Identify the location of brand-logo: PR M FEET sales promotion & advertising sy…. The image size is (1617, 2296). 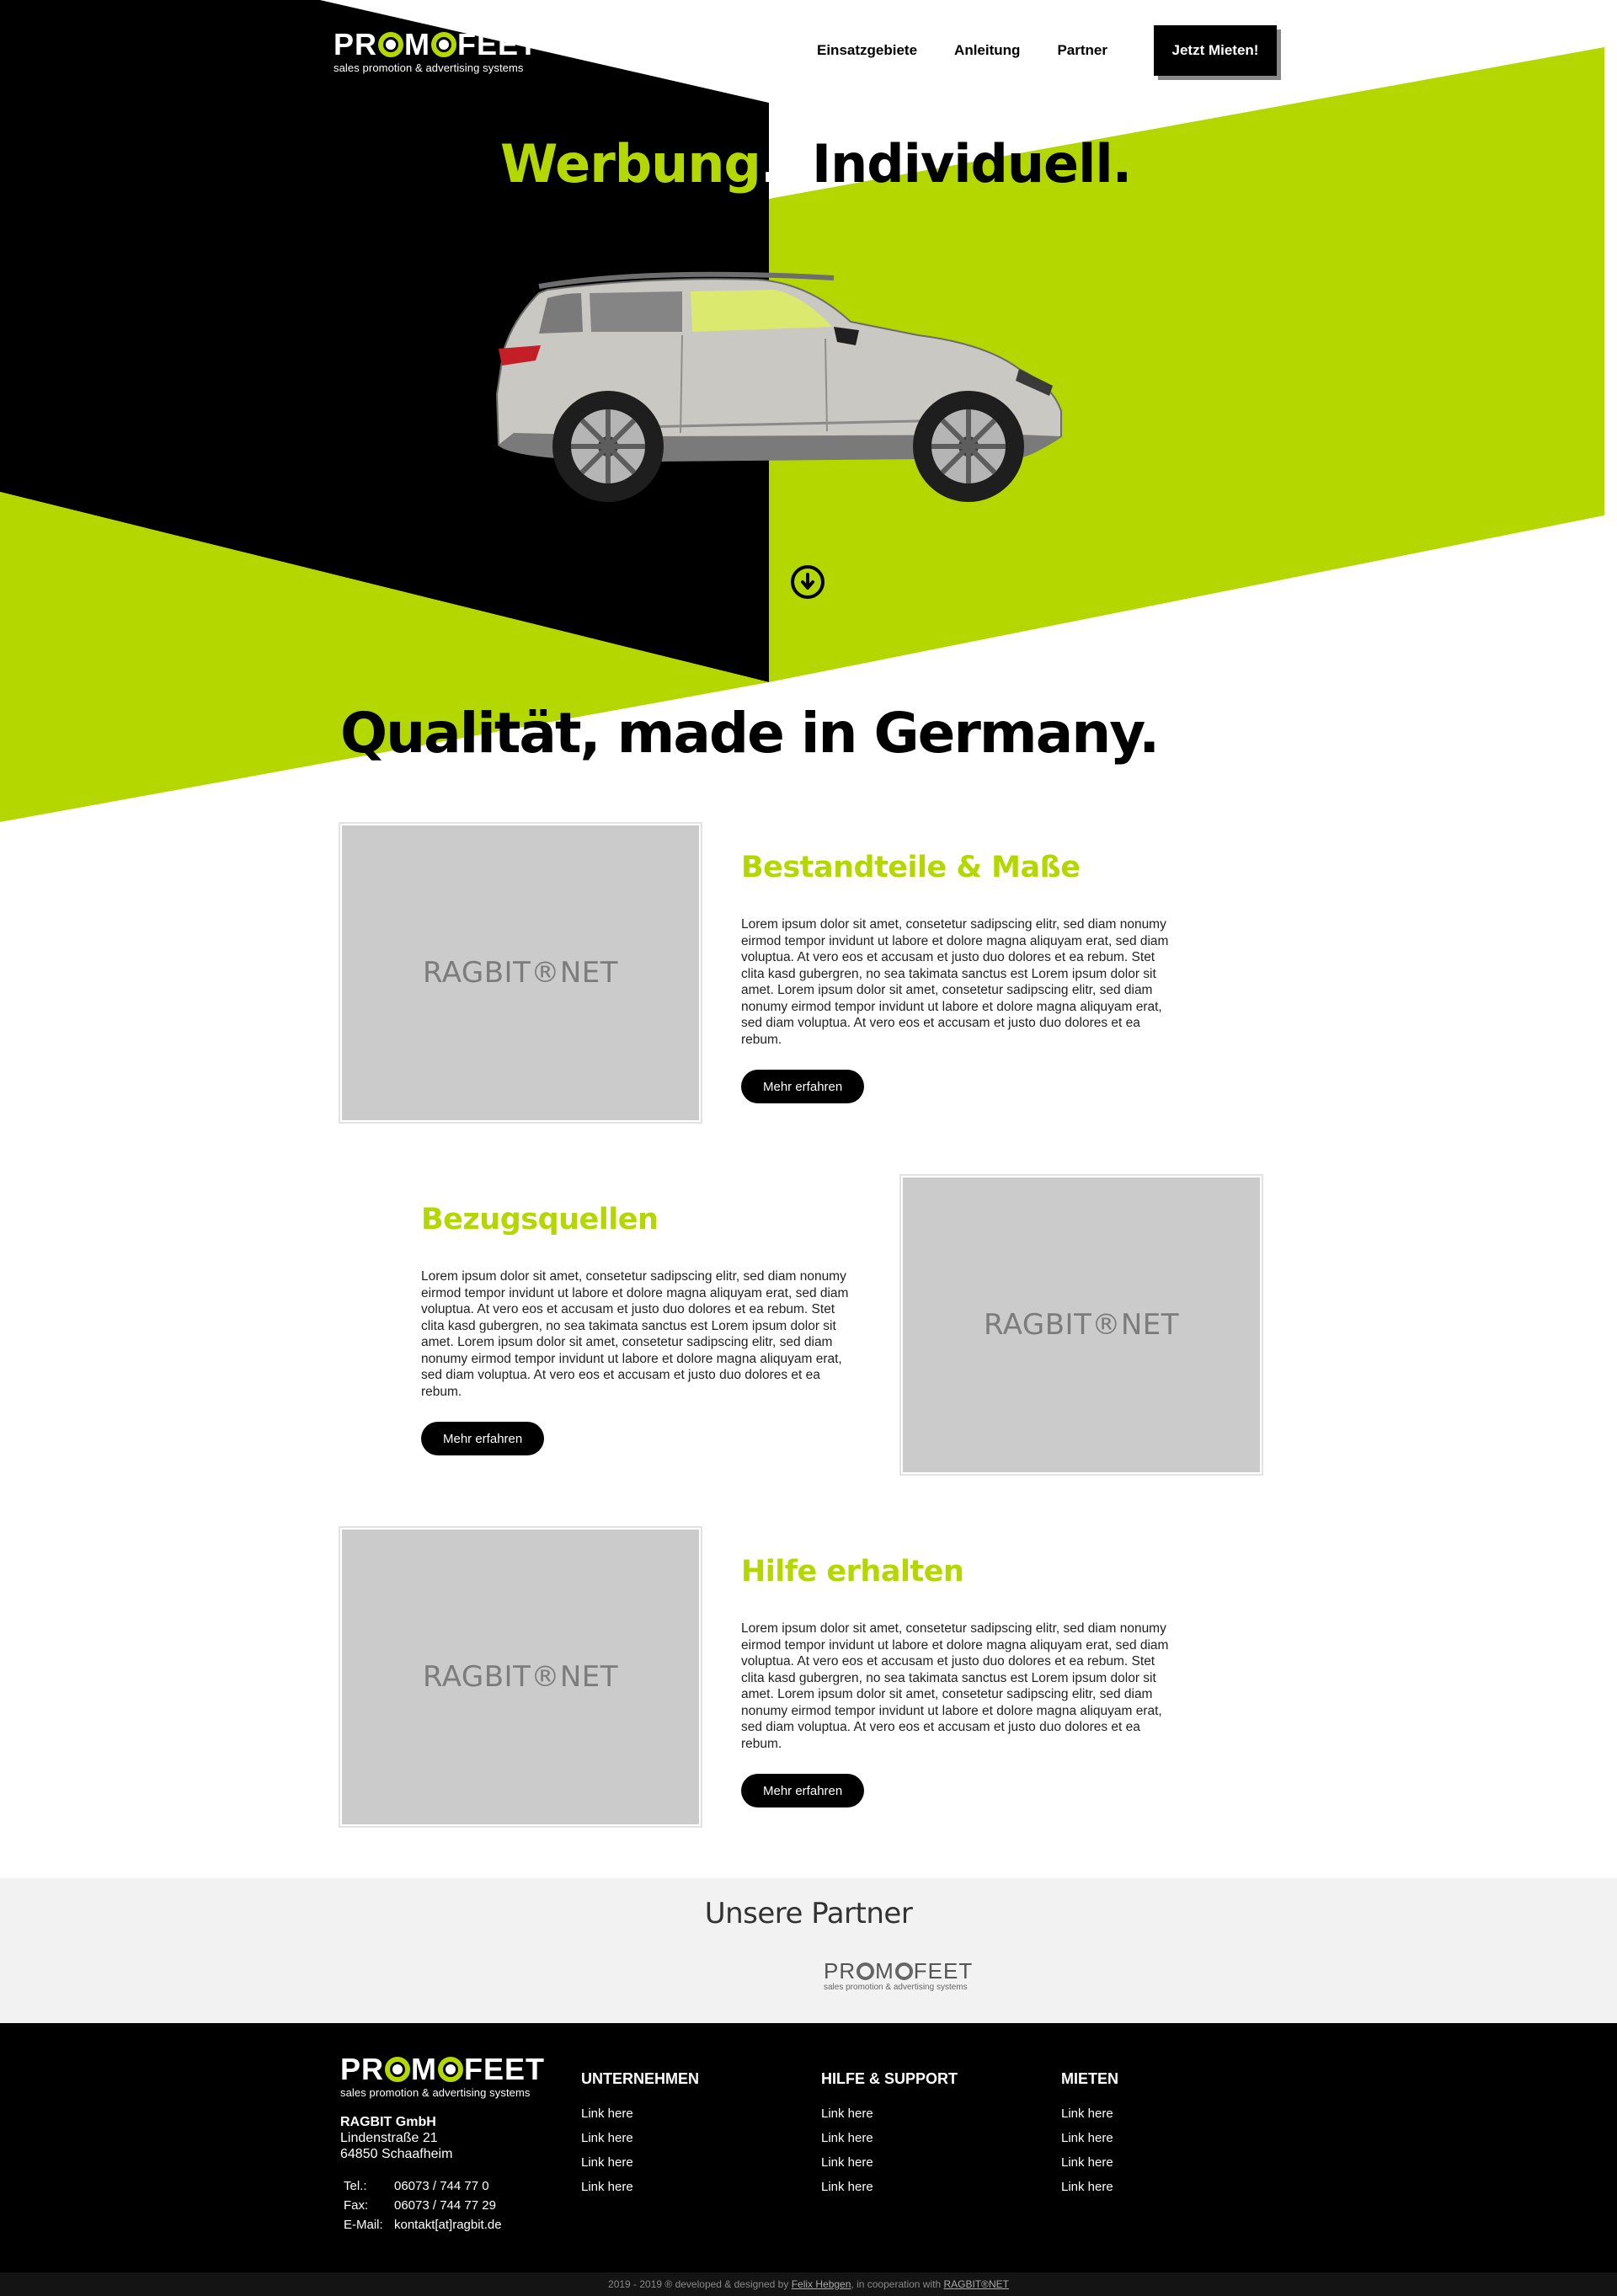
(436, 51).